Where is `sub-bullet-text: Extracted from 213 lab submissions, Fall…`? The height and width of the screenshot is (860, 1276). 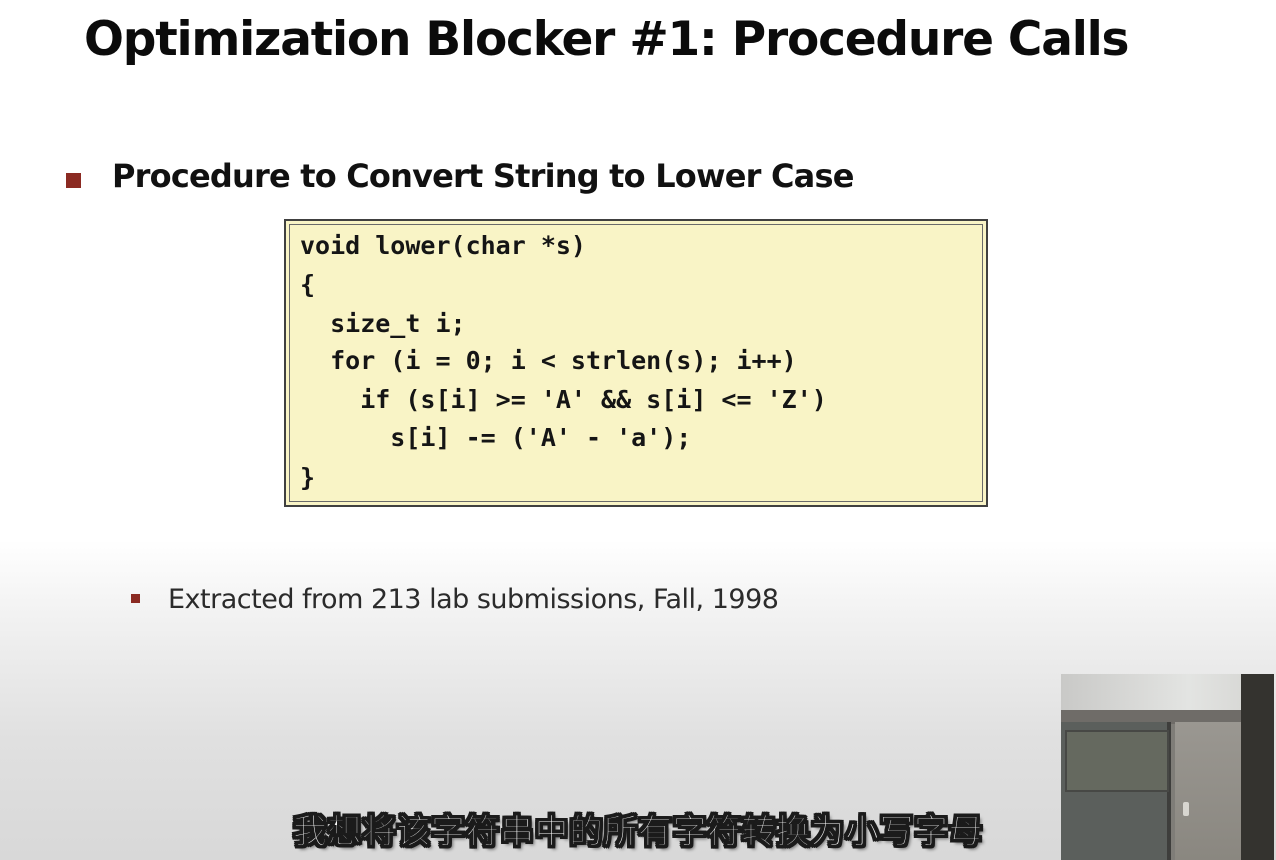
sub-bullet-text: Extracted from 213 lab submissions, Fall… is located at coordinates (473, 599).